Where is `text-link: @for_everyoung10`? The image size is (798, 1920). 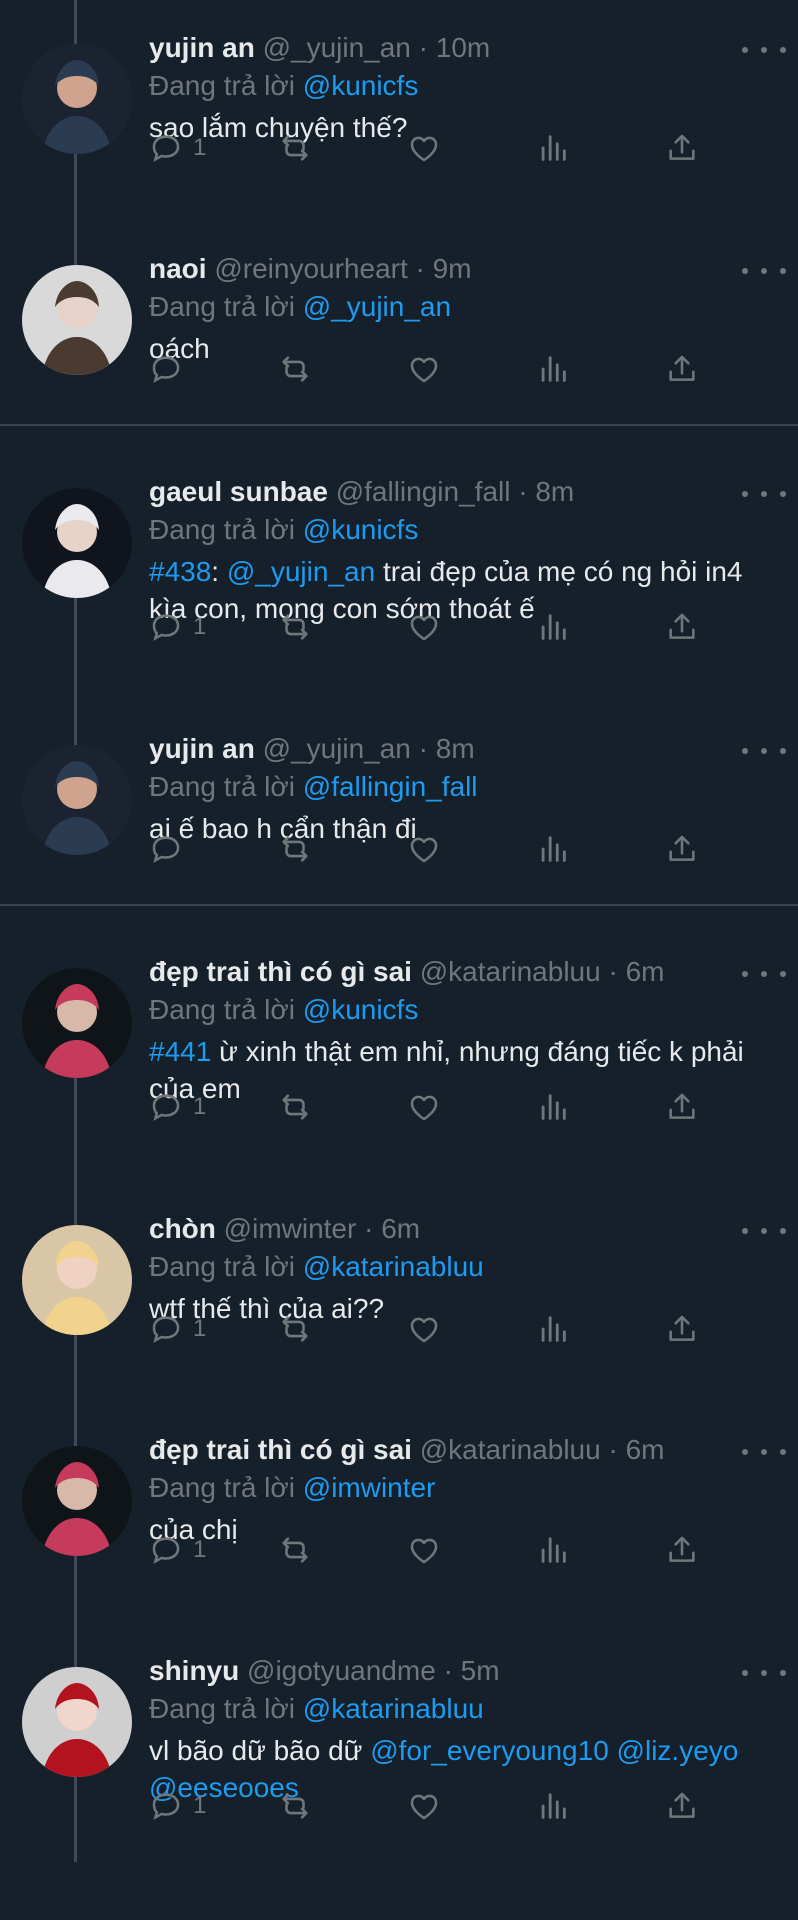
text-link: @for_everyoung10 is located at coordinates (489, 1750).